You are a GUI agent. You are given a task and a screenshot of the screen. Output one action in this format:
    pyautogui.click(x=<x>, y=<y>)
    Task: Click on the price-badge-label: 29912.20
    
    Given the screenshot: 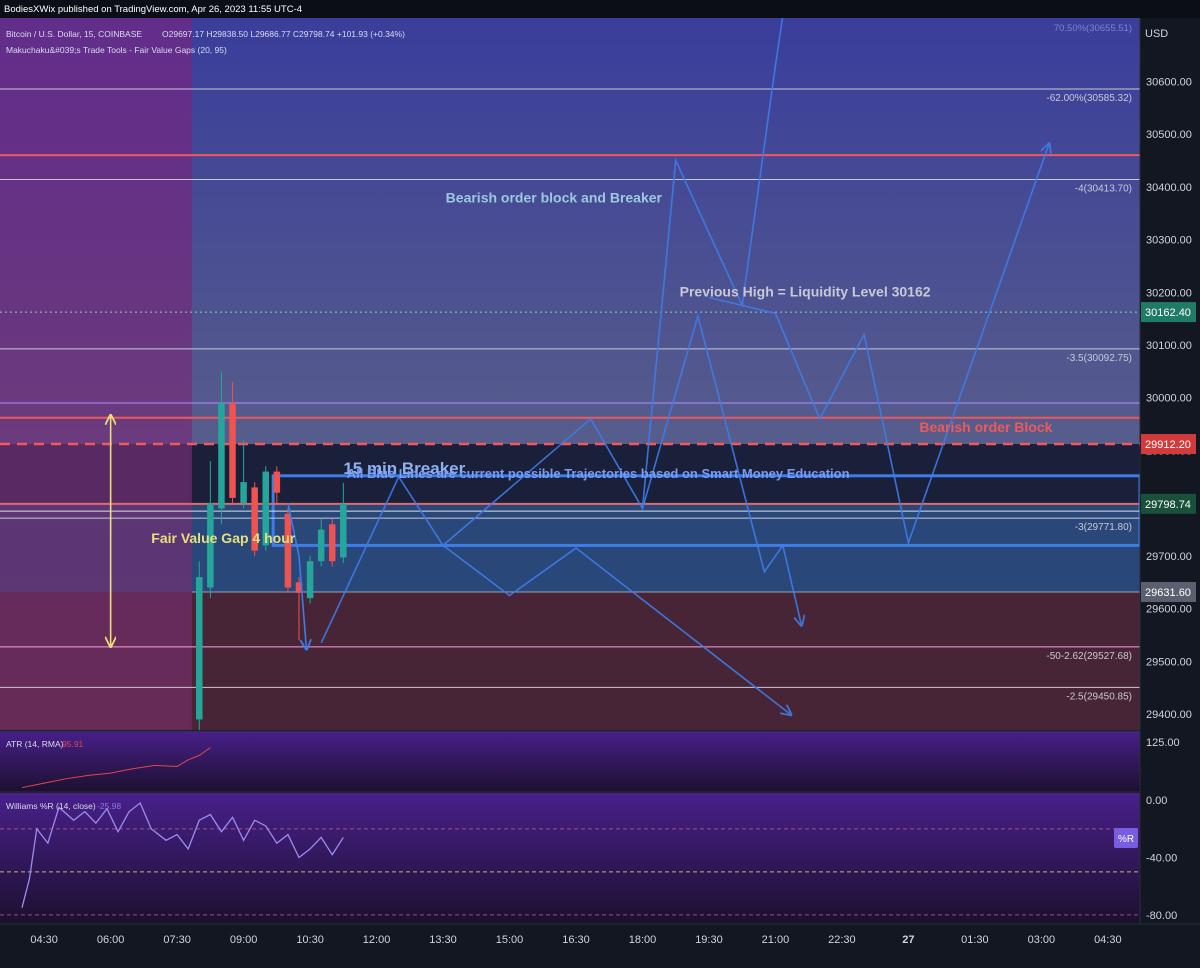 What is the action you would take?
    pyautogui.click(x=1168, y=445)
    